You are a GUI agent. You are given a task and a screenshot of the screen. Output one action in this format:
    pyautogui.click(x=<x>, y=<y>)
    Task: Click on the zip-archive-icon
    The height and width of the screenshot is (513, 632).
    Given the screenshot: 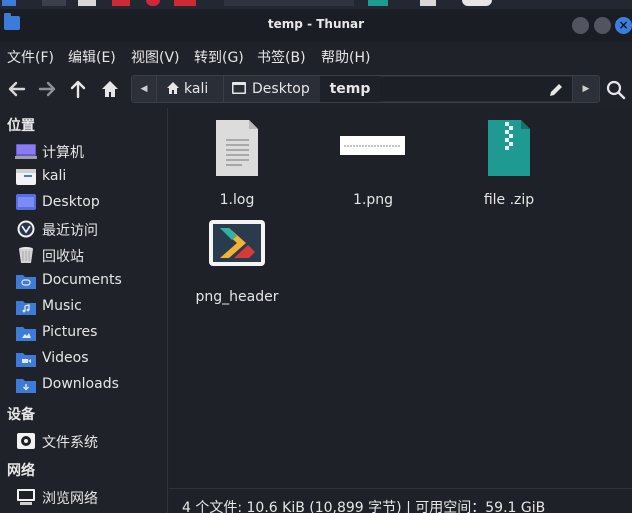 What is the action you would take?
    pyautogui.click(x=509, y=153)
    